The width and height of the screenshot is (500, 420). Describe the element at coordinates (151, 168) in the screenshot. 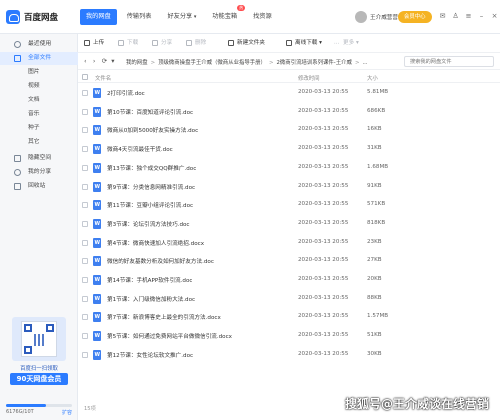

I see `file-name: 第13节课：独个成交QQ群推广.doc` at that location.